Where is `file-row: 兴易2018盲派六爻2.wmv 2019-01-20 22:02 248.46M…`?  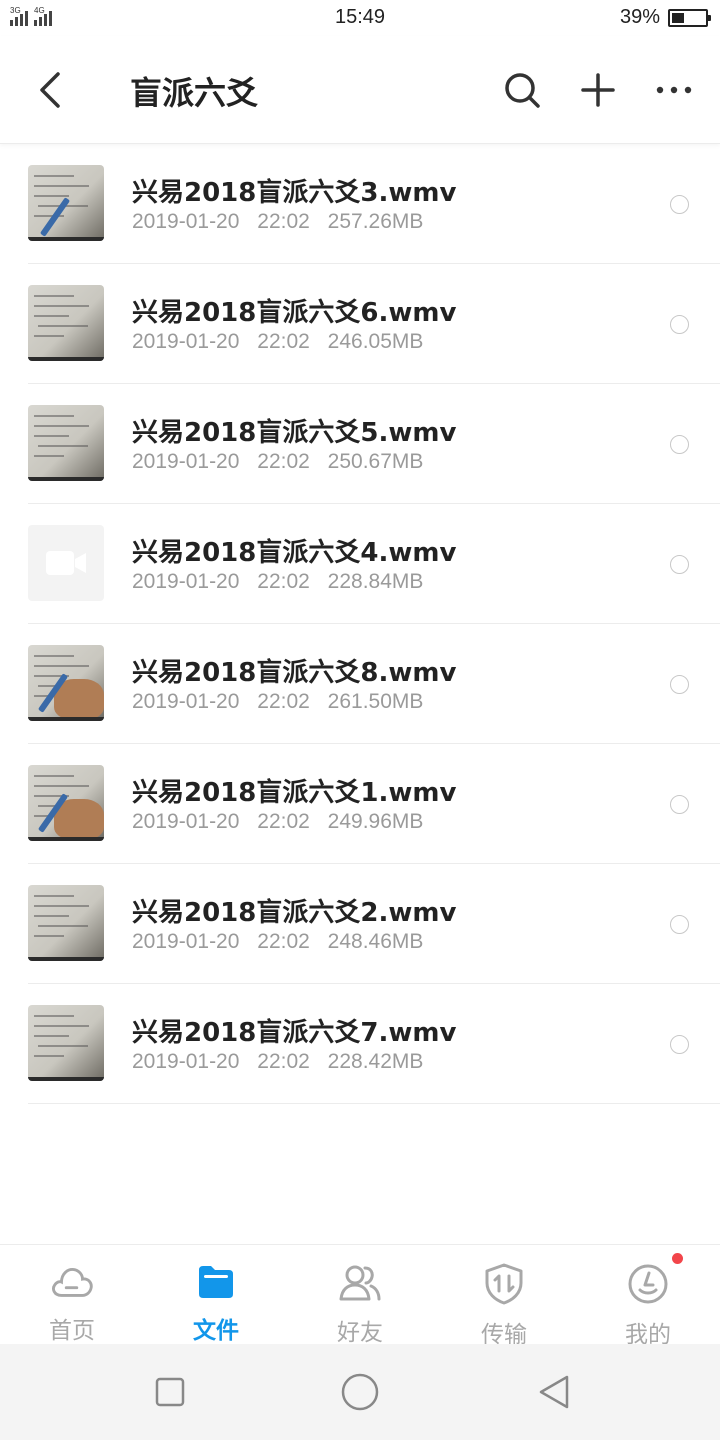
file-row: 兴易2018盲派六爻2.wmv 2019-01-20 22:02 248.46M… is located at coordinates (360, 924).